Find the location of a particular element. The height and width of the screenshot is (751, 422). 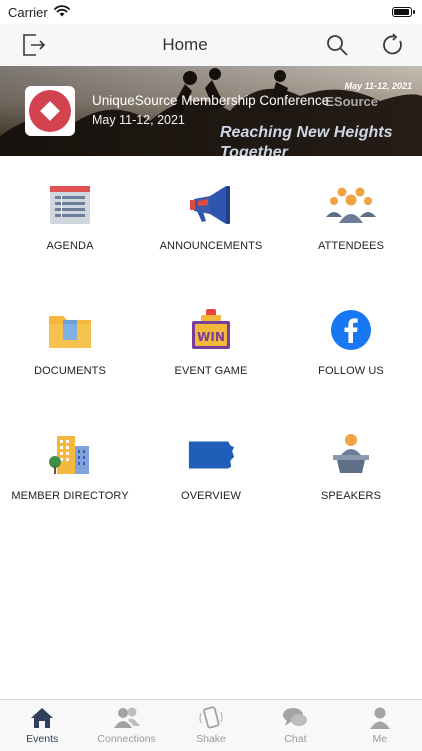

status-bar: Carrier is located at coordinates (211, 12).